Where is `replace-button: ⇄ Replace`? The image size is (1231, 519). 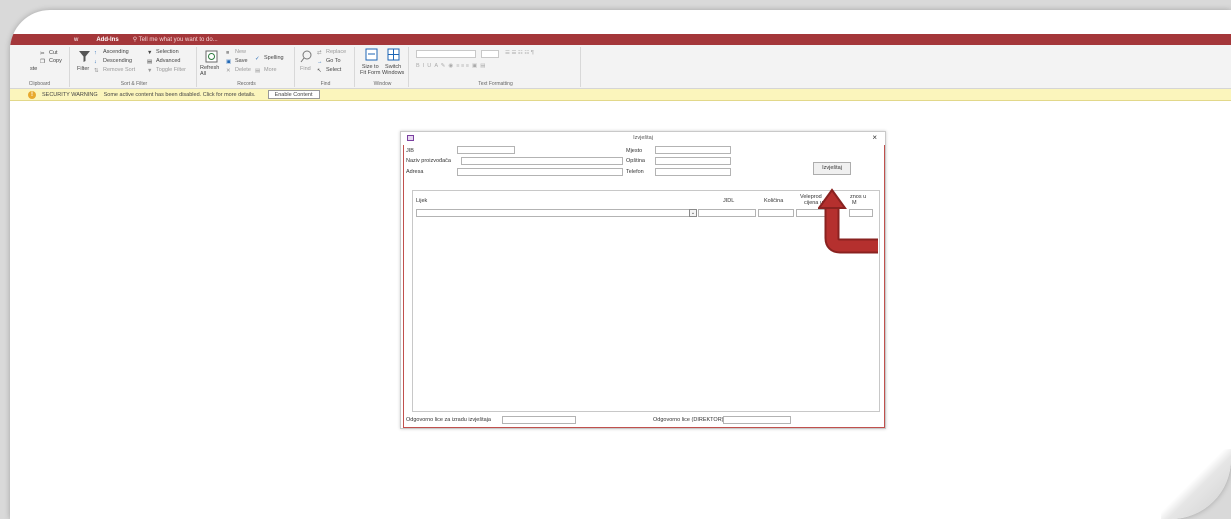 replace-button: ⇄ Replace is located at coordinates (331, 52).